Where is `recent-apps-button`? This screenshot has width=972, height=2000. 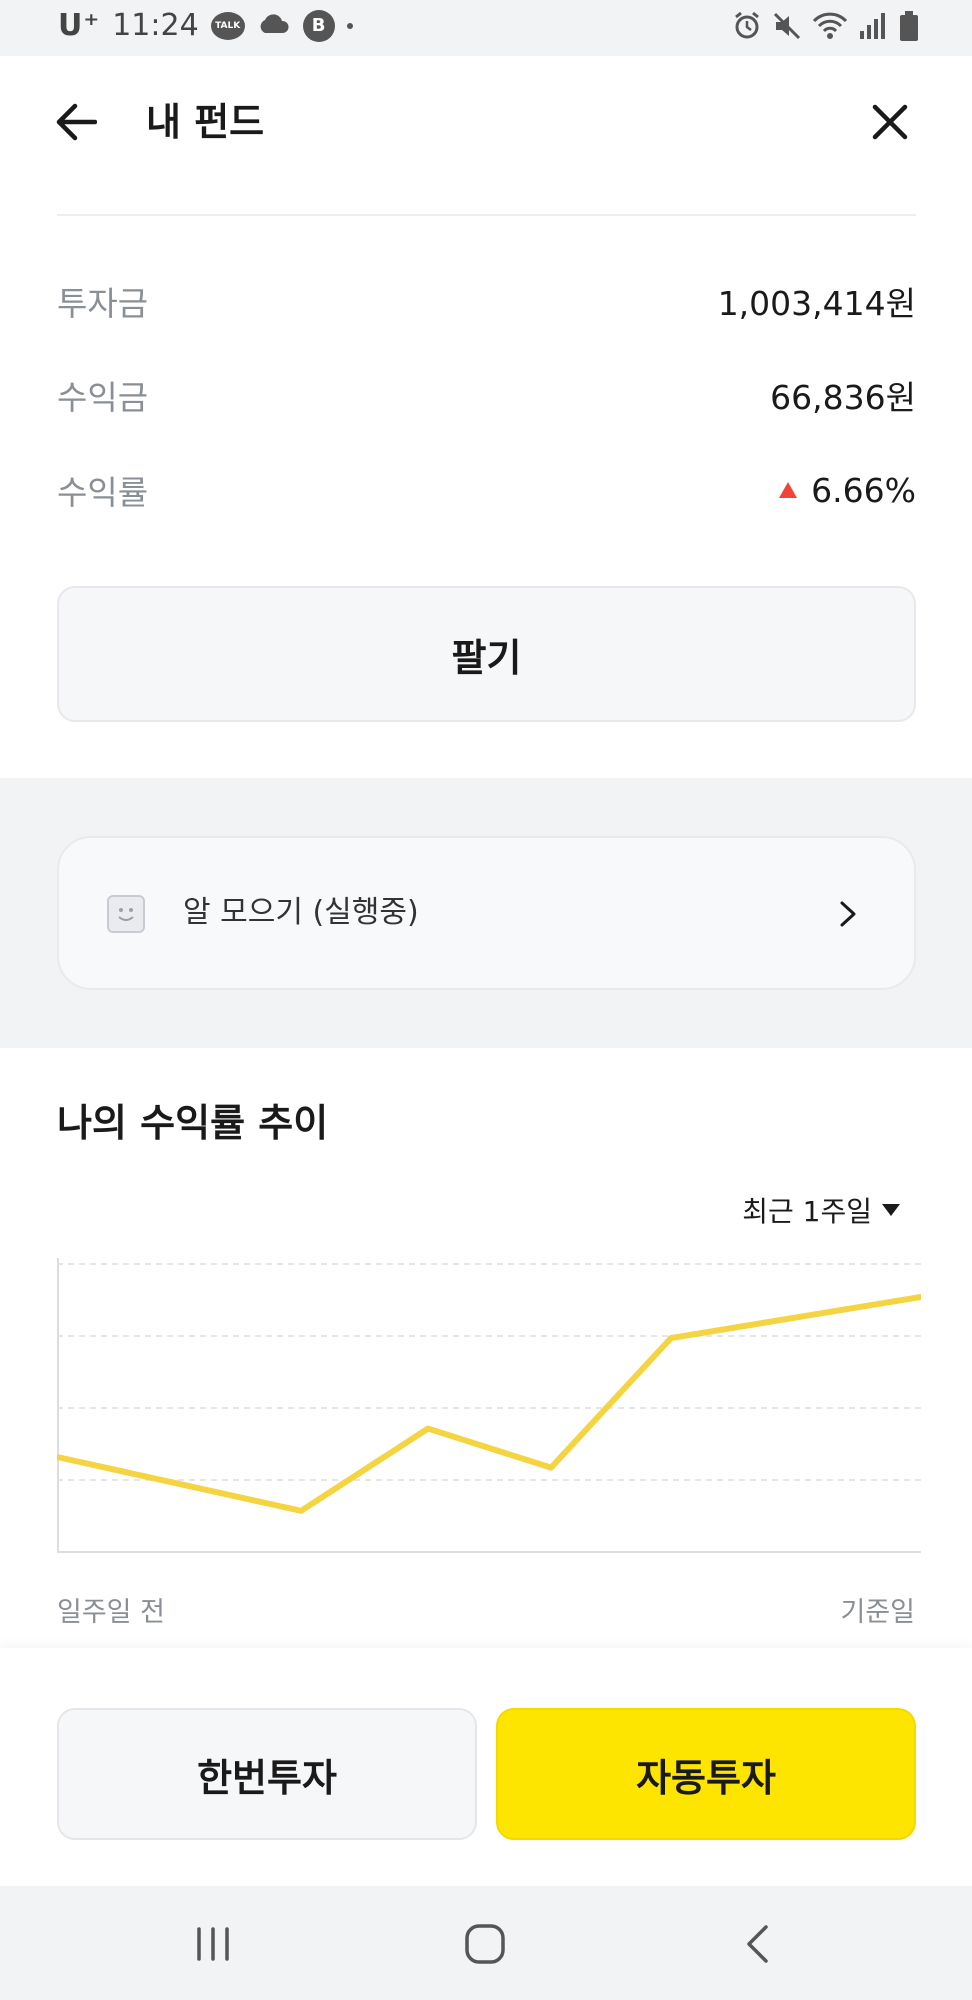
recent-apps-button is located at coordinates (213, 1944).